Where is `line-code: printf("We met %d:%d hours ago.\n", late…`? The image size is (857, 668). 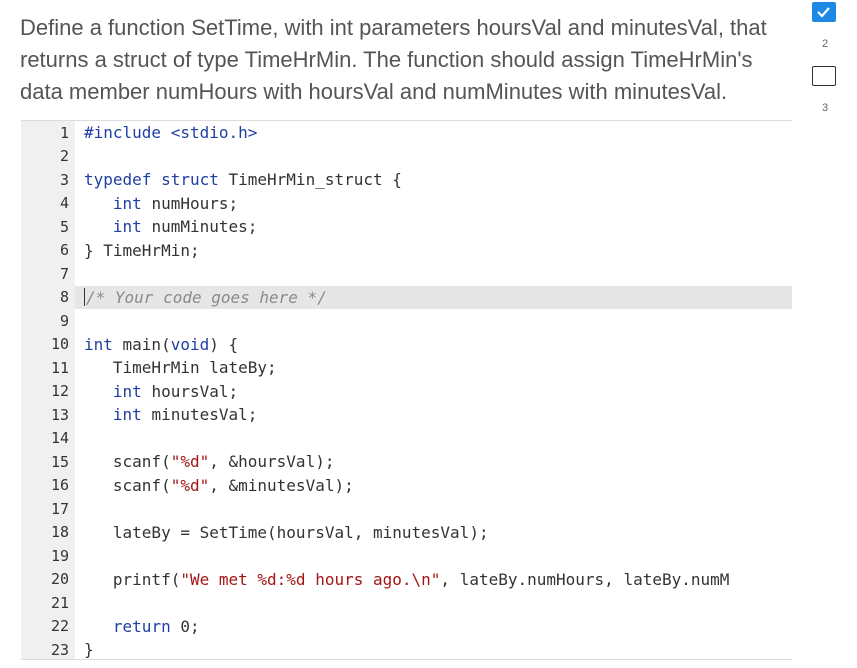
line-code: printf("We met %d:%d hours ago.\n", late… is located at coordinates (433, 580).